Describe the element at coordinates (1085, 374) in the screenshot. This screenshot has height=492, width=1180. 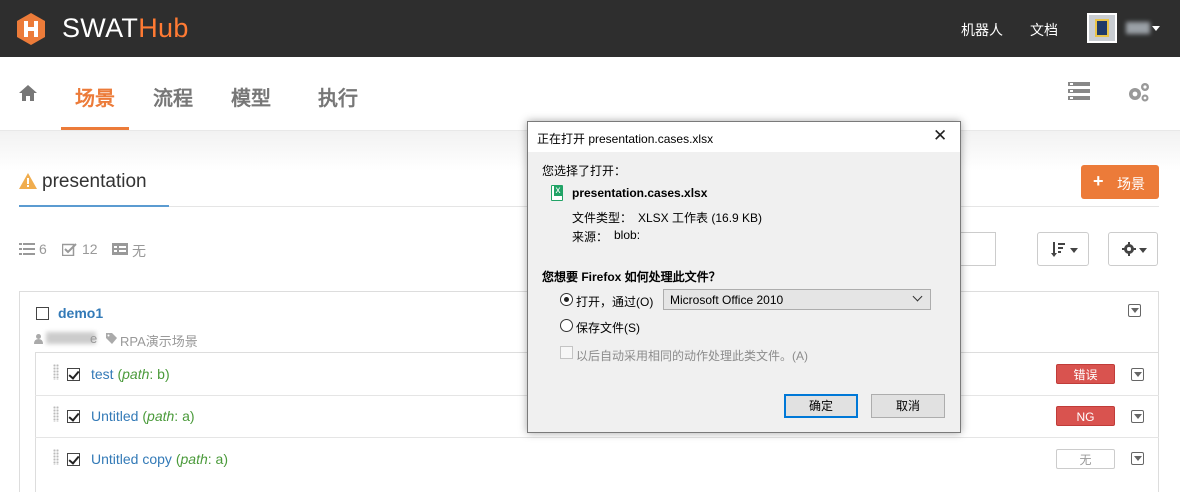
I see `status-badge: 错误` at that location.